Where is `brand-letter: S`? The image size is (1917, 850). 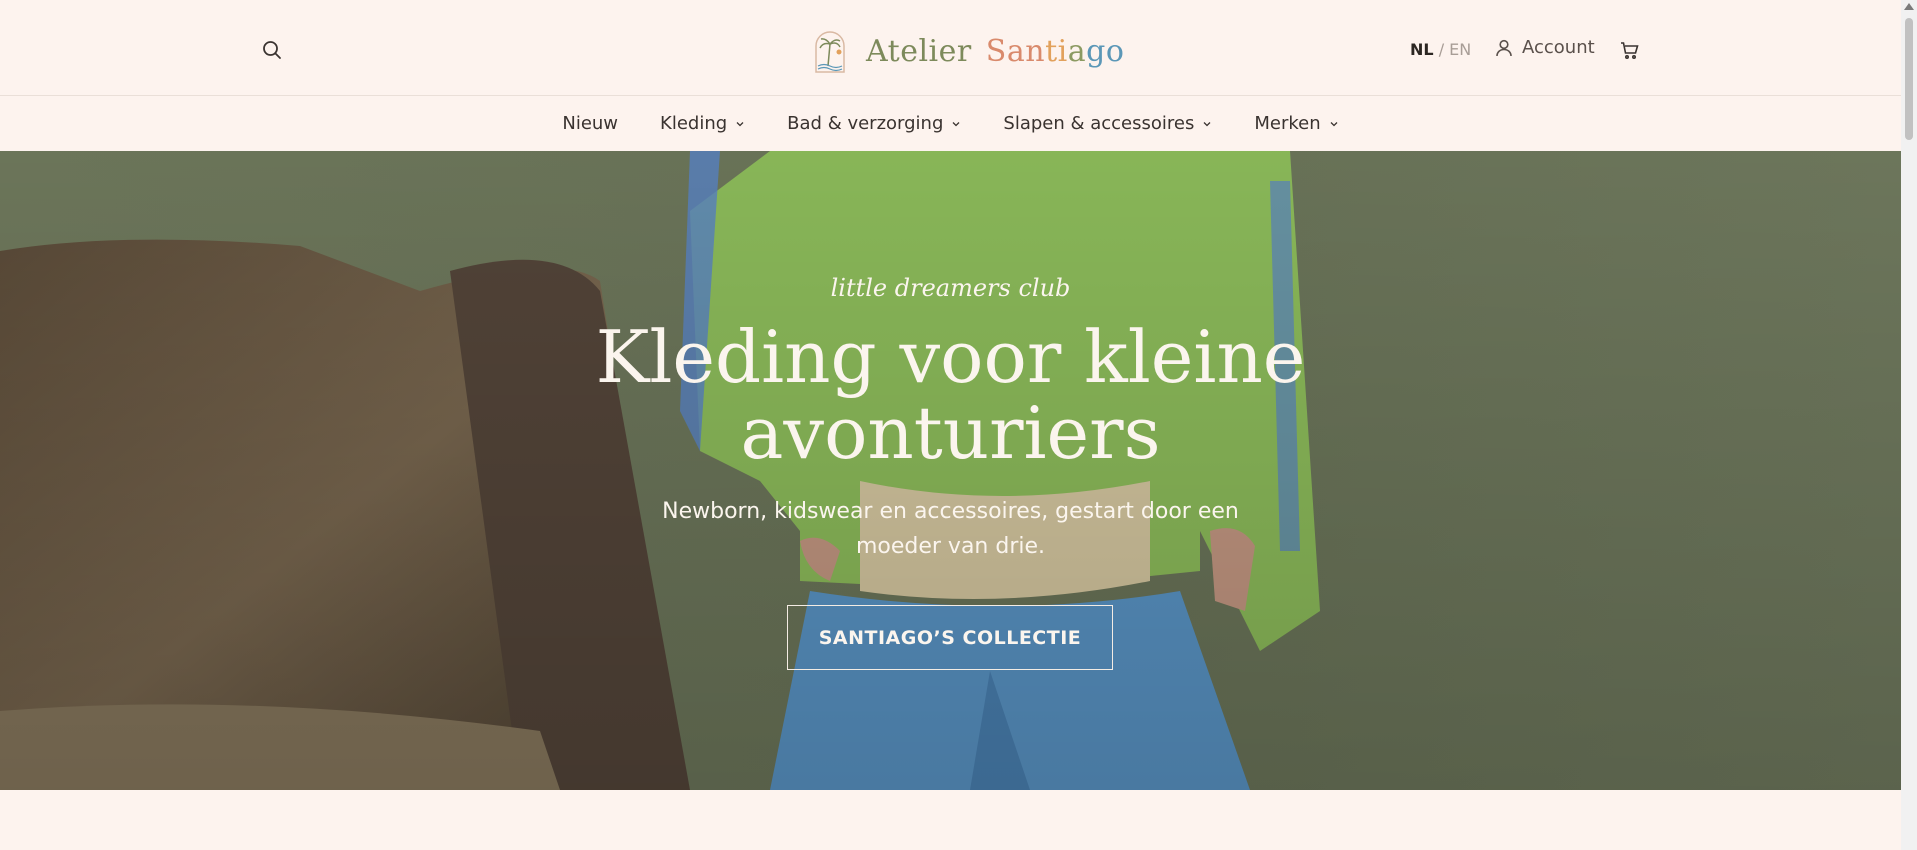 brand-letter: S is located at coordinates (996, 51).